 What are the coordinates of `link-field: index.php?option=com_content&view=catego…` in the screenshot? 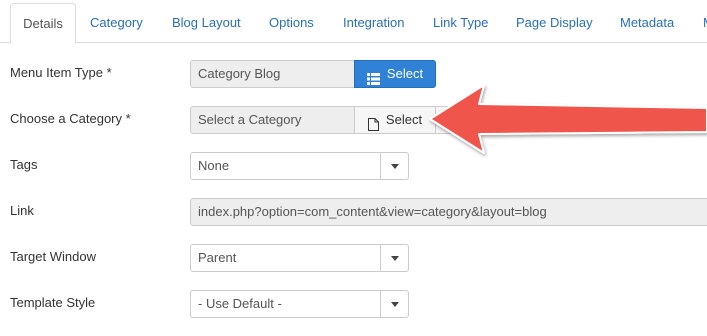 It's located at (448, 212).